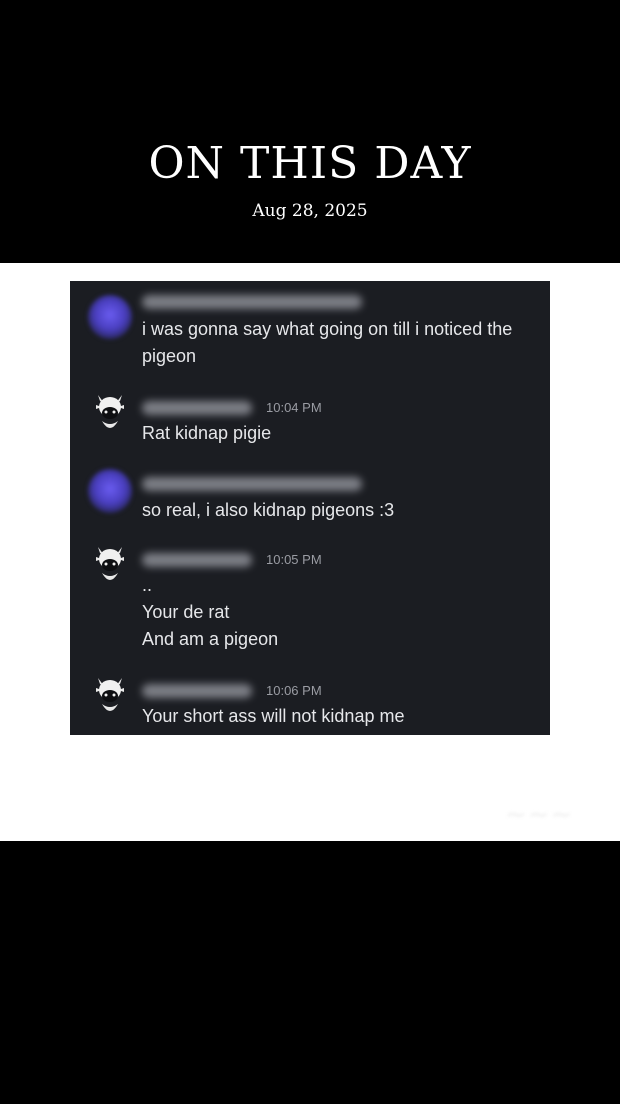  What do you see at coordinates (210, 639) in the screenshot?
I see `message-line: And am a pigeon` at bounding box center [210, 639].